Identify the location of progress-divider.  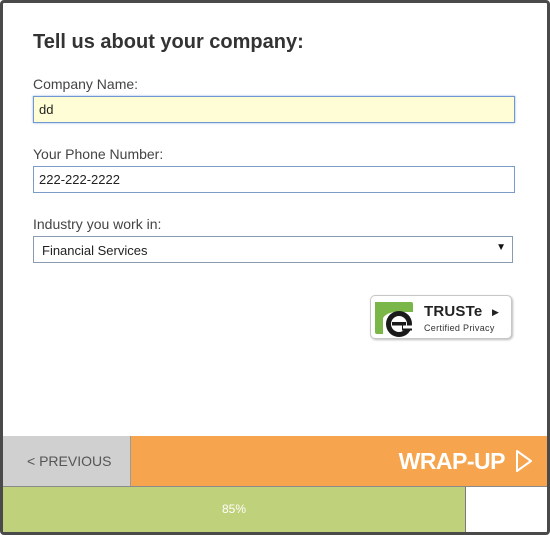
(465, 509).